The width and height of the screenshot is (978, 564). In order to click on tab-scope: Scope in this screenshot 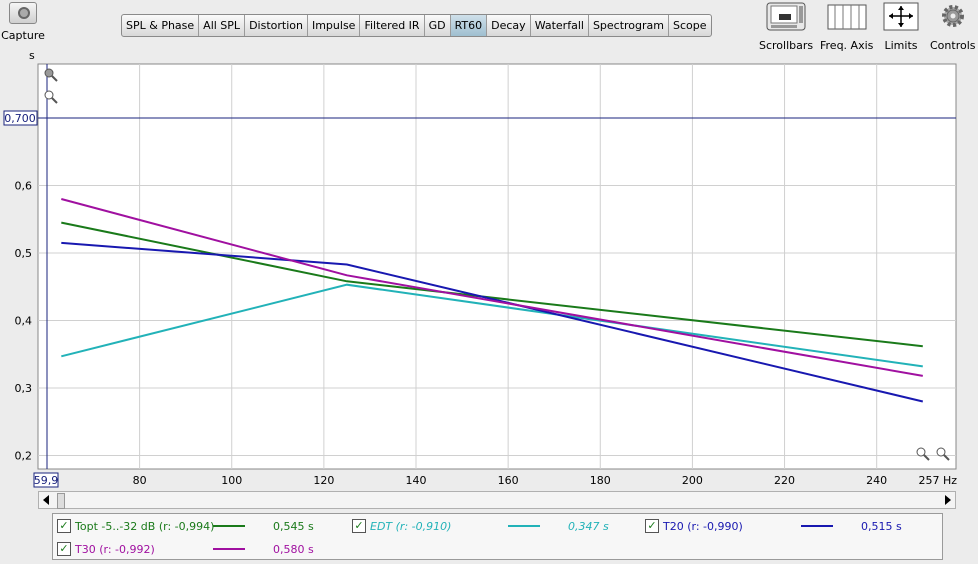, I will do `click(690, 25)`.